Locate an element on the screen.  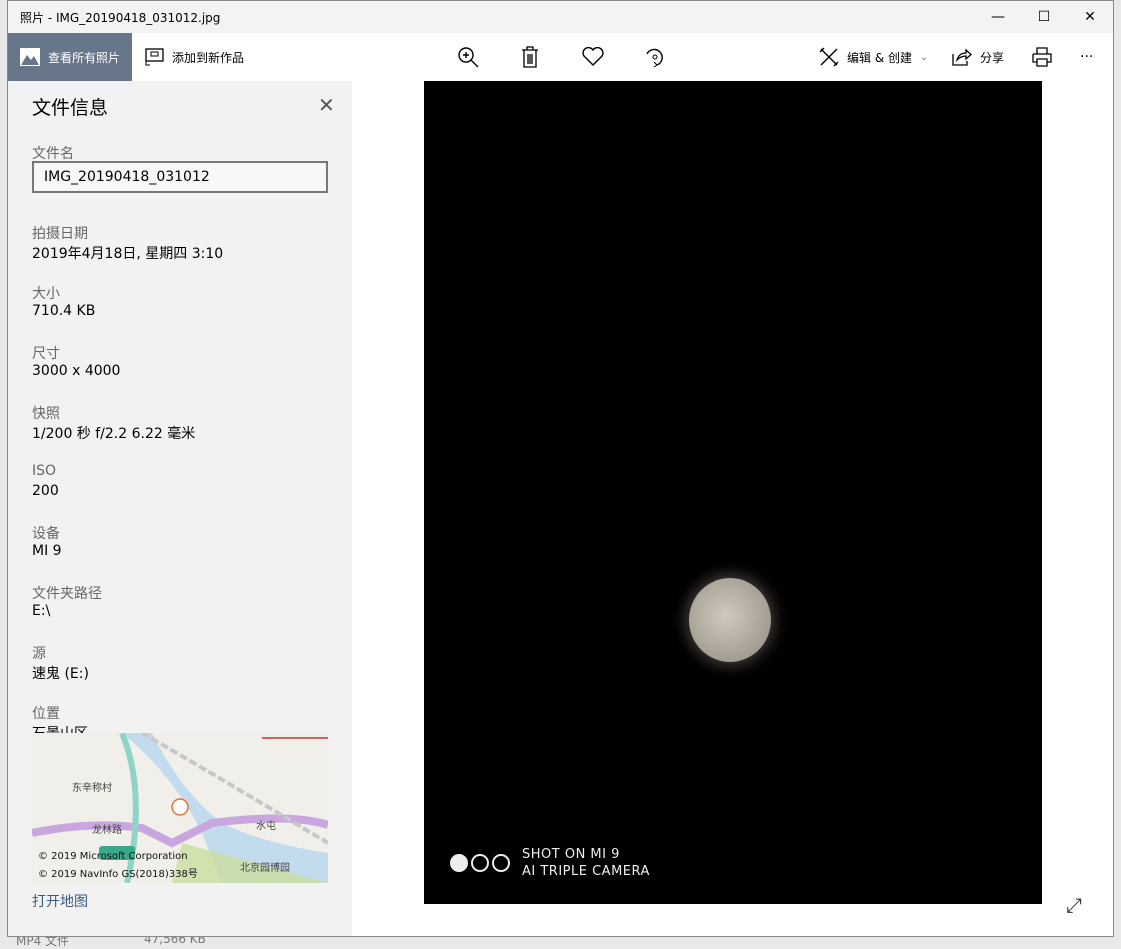
field-label: 文件夹路径 is located at coordinates (67, 594).